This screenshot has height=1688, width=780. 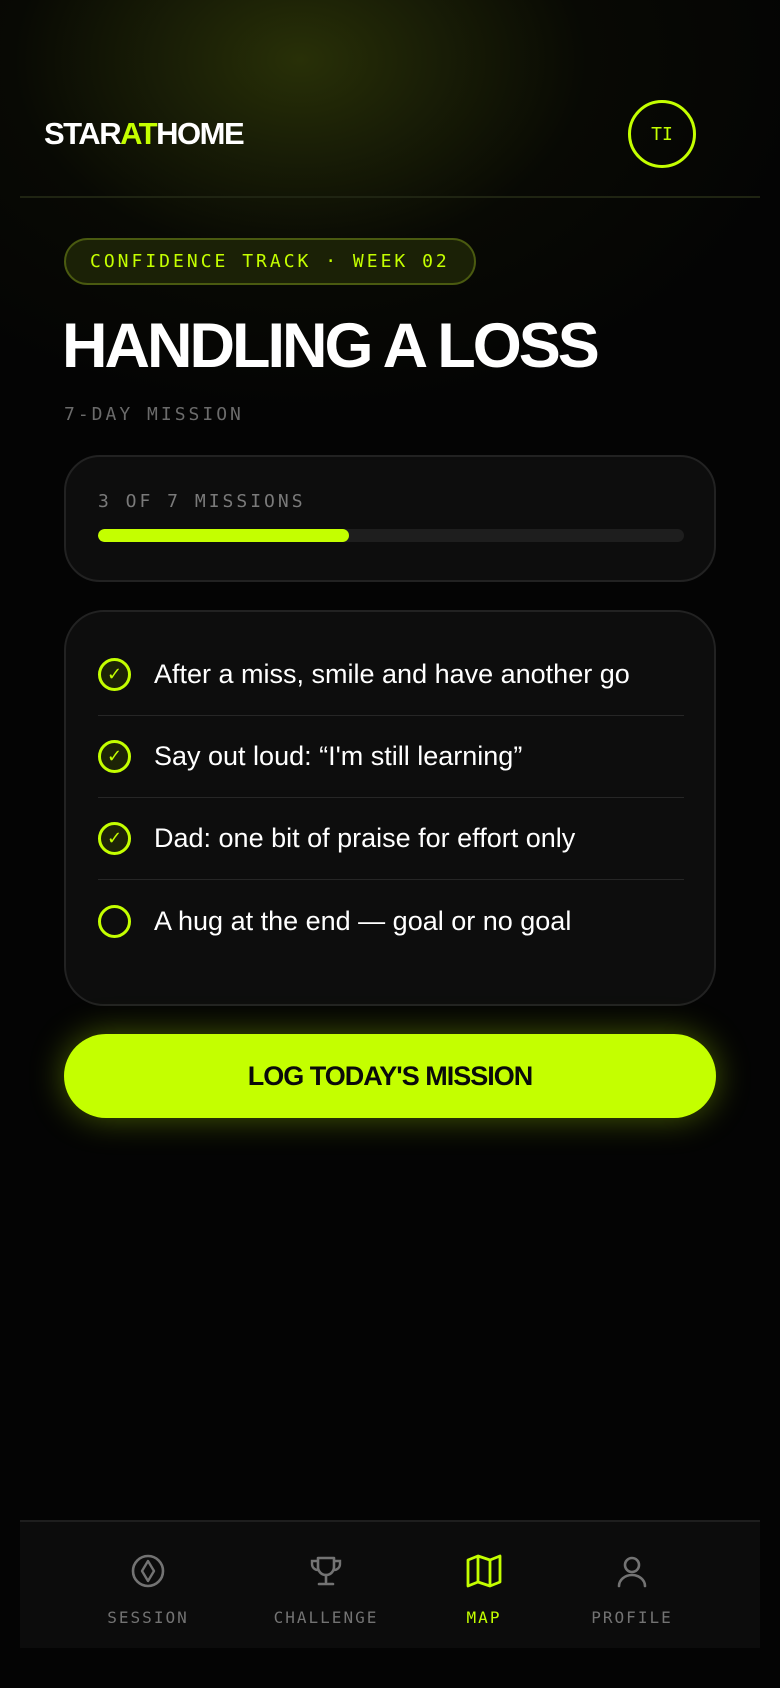 What do you see at coordinates (114, 921) in the screenshot?
I see `checkbox-unchecked-icon` at bounding box center [114, 921].